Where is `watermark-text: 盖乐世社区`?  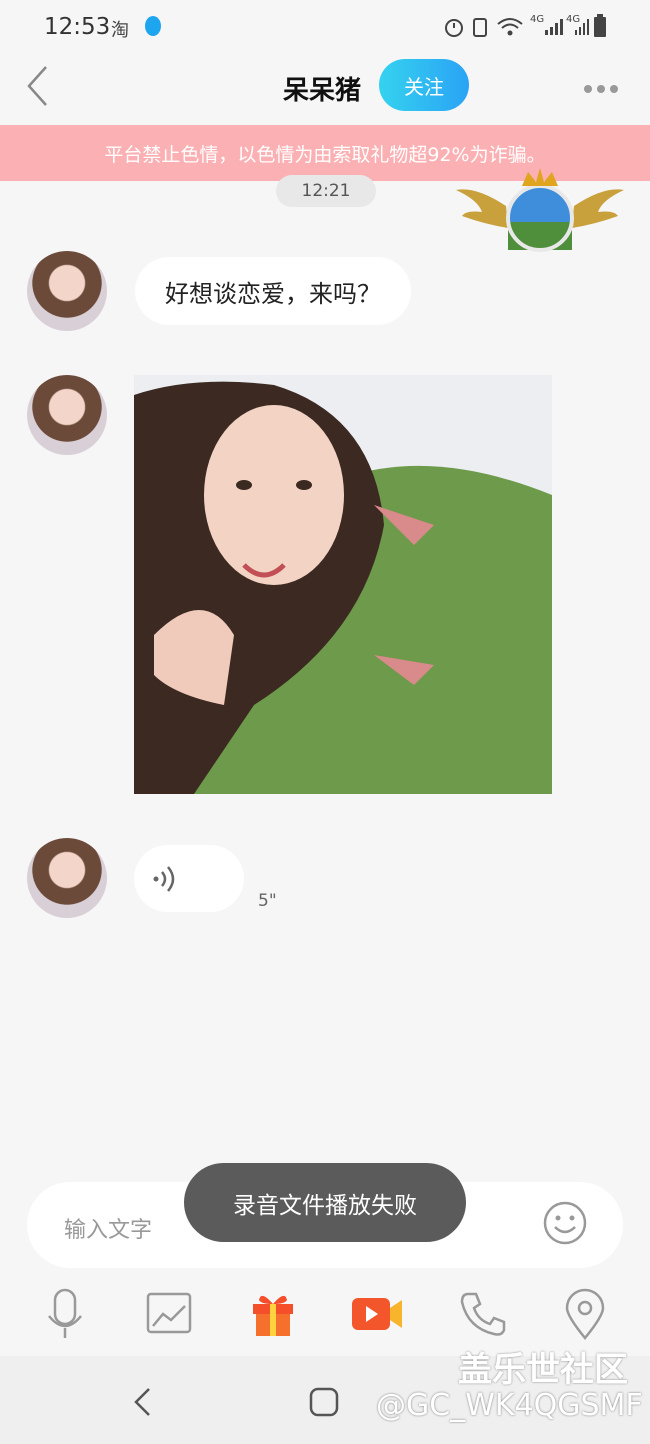 watermark-text: 盖乐世社区 is located at coordinates (543, 1370).